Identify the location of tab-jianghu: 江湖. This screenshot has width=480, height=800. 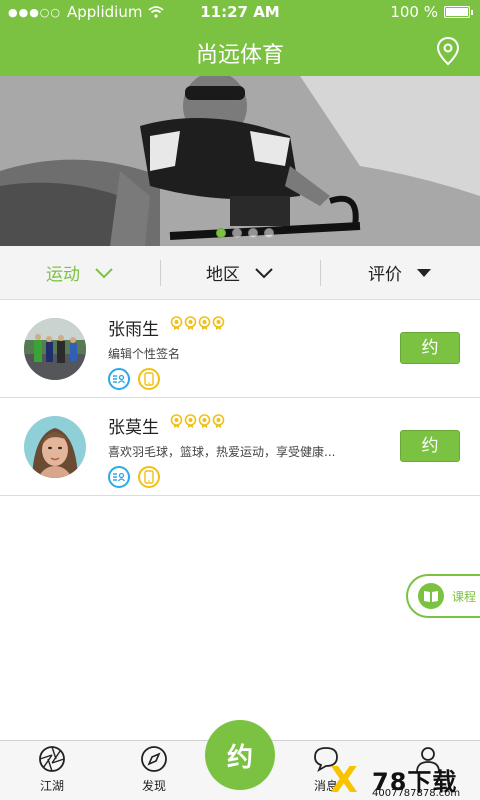
(52, 769).